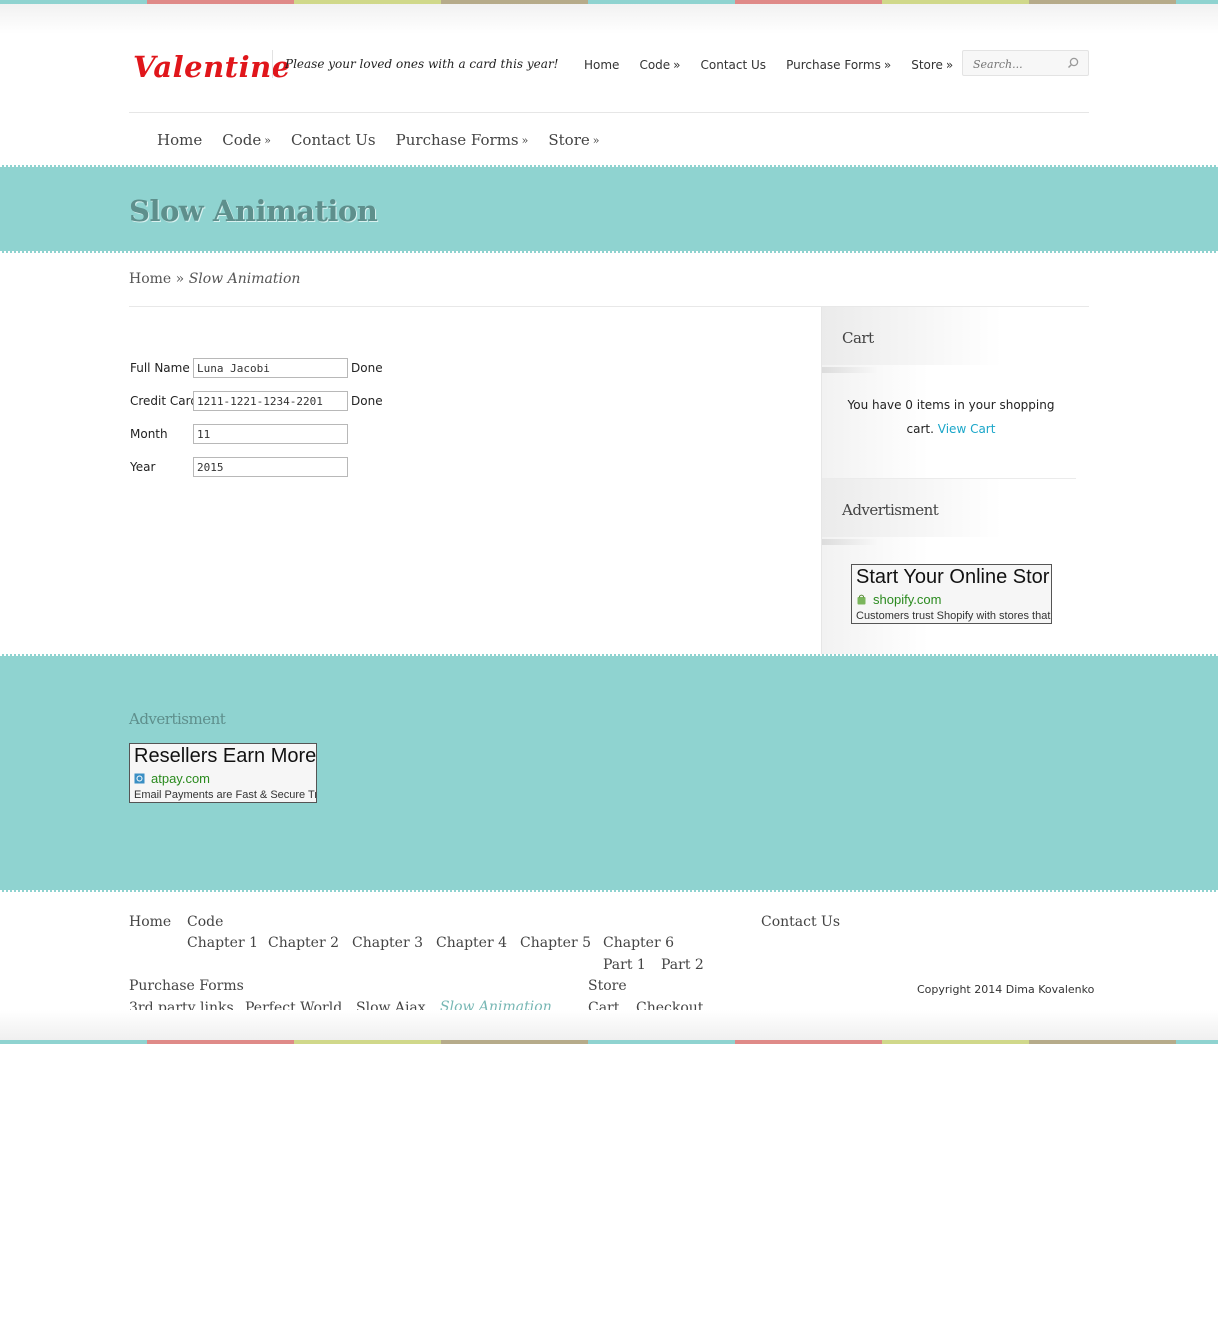  What do you see at coordinates (638, 943) in the screenshot?
I see `footer-link-chapter-6: Chapter 6` at bounding box center [638, 943].